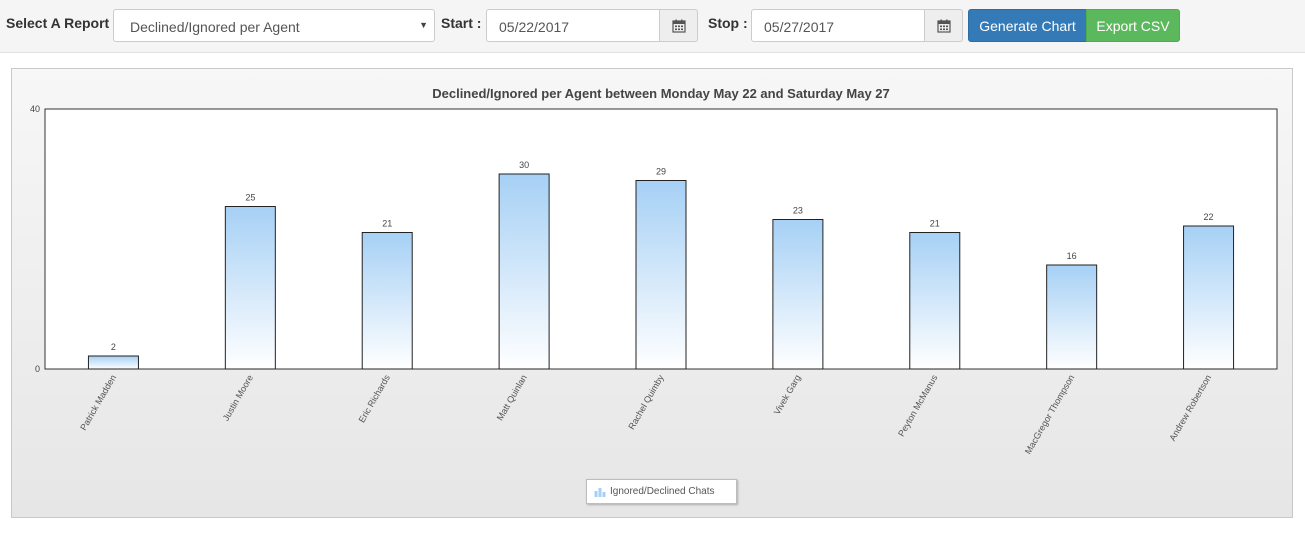 The width and height of the screenshot is (1305, 533). I want to click on chart-legend: Ignored/Declined Chats, so click(661, 491).